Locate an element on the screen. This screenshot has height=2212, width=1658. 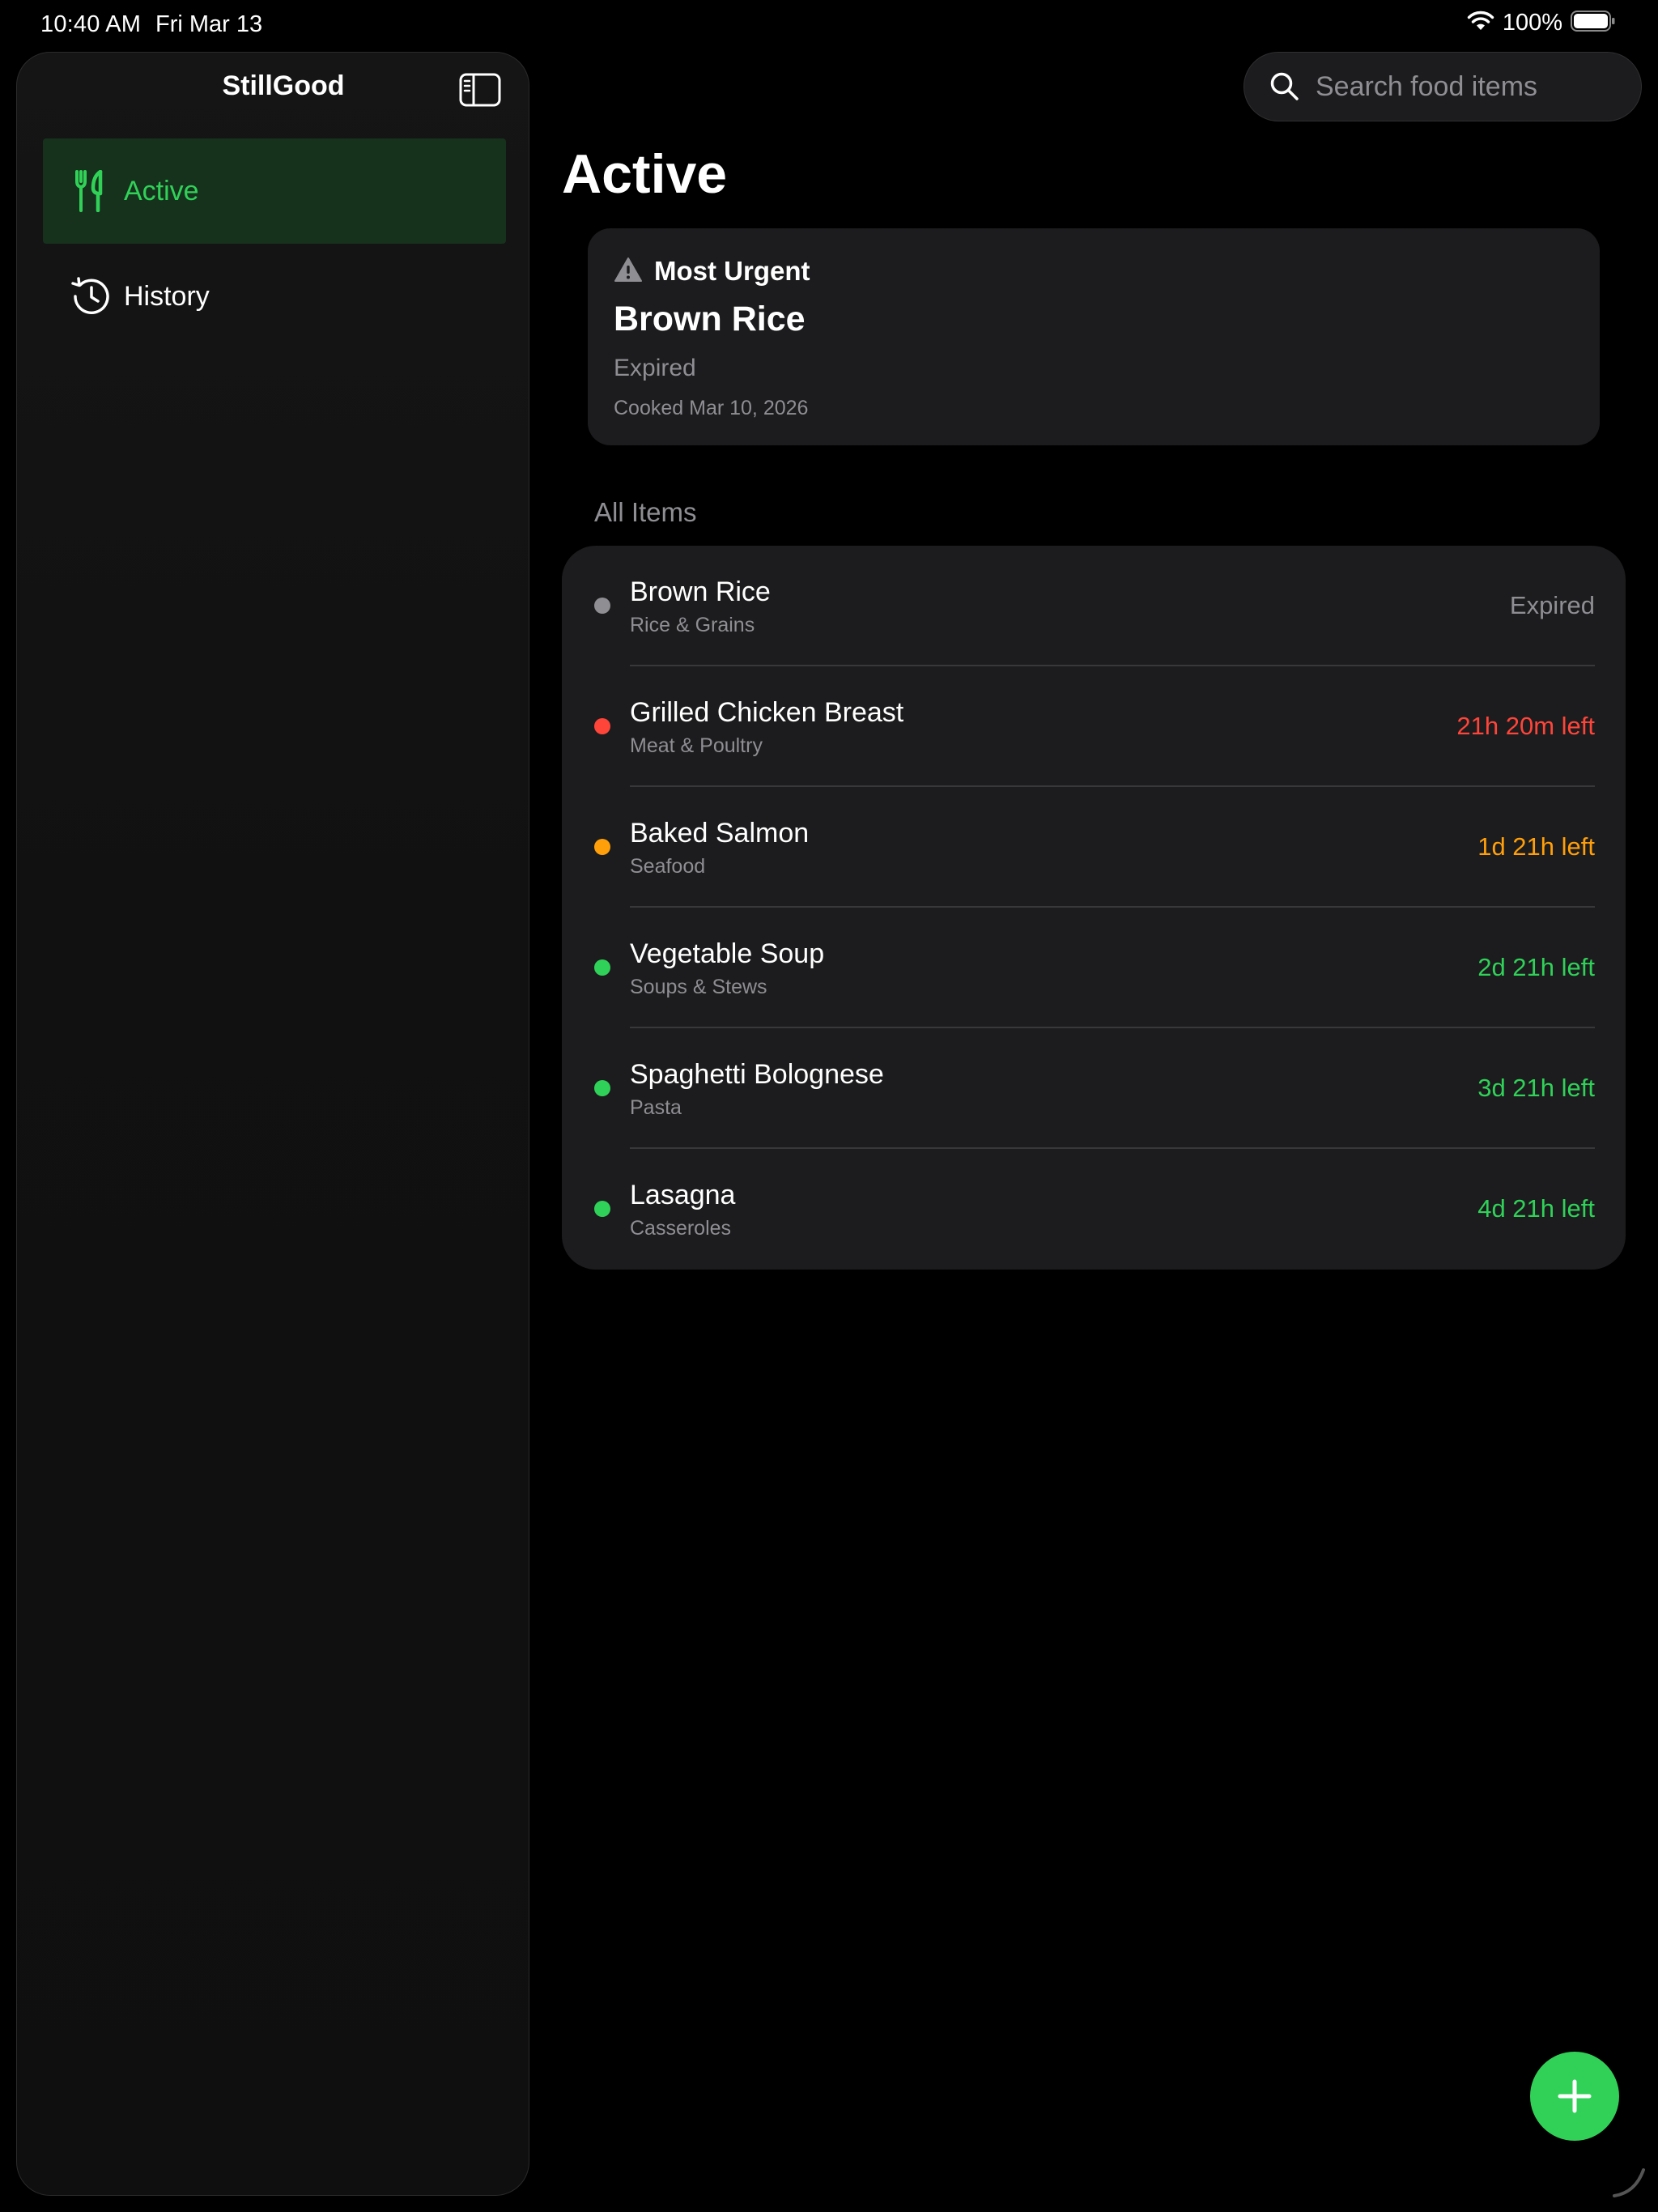
sidebar-item-active: Active is located at coordinates (274, 191).